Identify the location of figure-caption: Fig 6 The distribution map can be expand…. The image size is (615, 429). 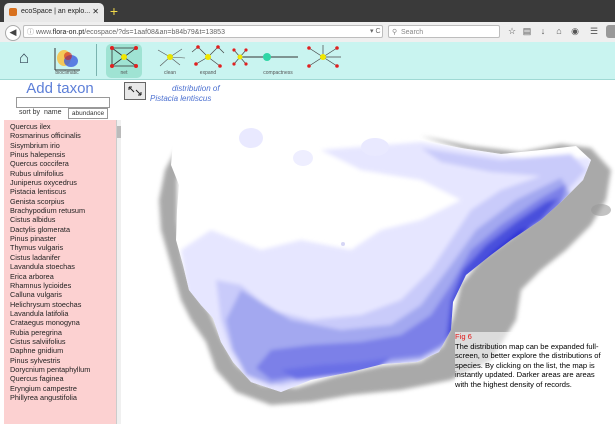
(529, 361).